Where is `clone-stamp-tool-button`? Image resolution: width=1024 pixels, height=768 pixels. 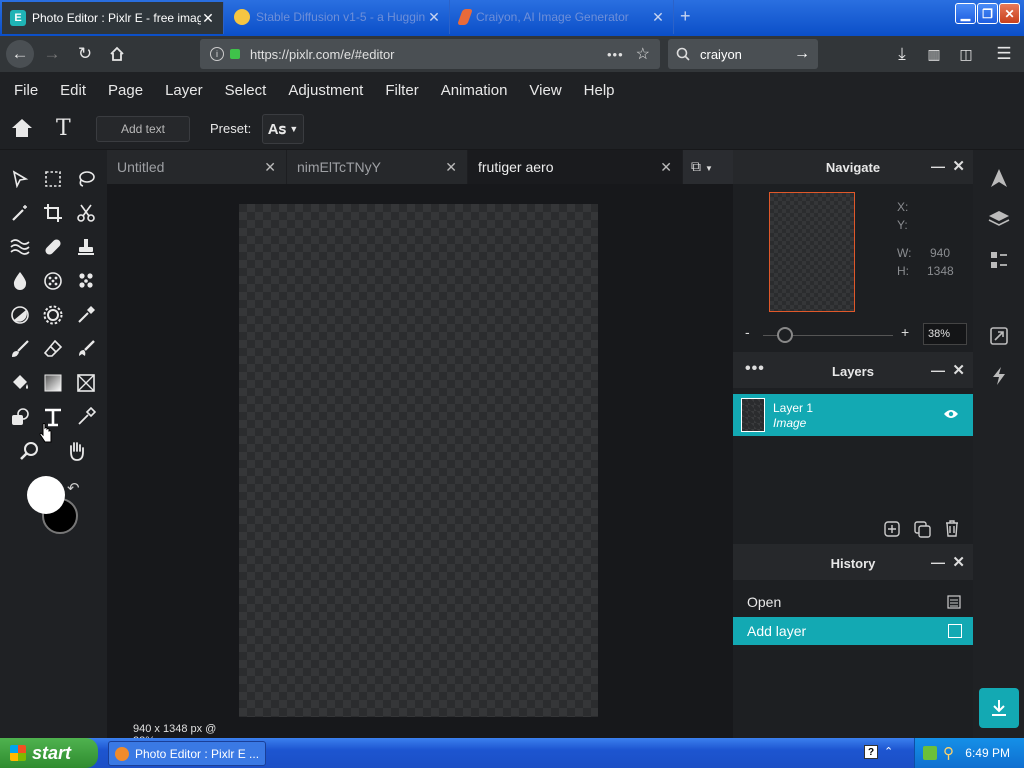 clone-stamp-tool-button is located at coordinates (86, 247).